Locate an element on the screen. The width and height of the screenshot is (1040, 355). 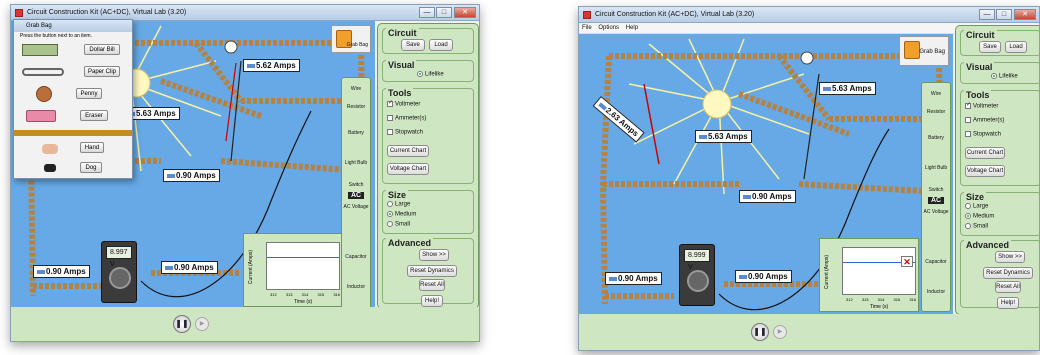
section-title: Tools is located at coordinates (400, 93).